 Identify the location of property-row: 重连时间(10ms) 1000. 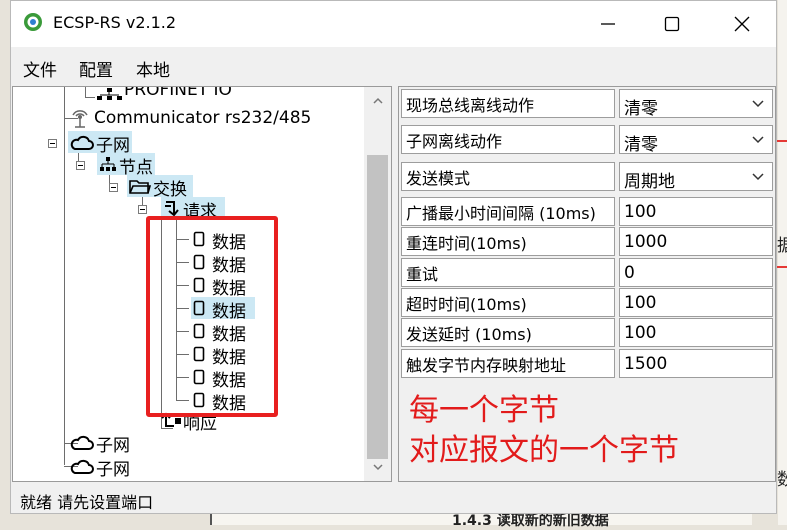
(587, 241).